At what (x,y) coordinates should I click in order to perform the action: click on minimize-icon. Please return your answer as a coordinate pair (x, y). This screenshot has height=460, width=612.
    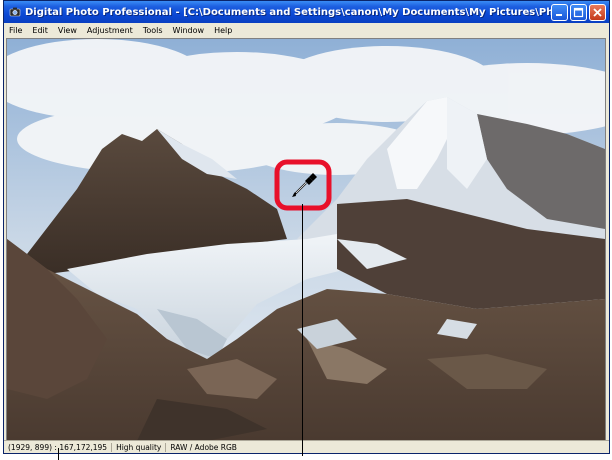
    Looking at the image, I should click on (559, 14).